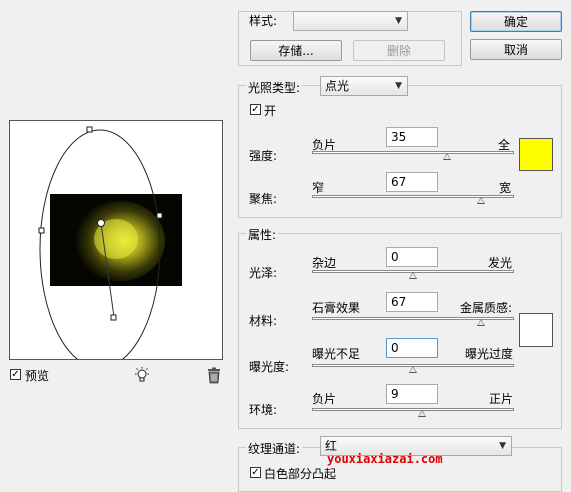 The height and width of the screenshot is (492, 571). What do you see at coordinates (101, 223) in the screenshot?
I see `light-center-handle` at bounding box center [101, 223].